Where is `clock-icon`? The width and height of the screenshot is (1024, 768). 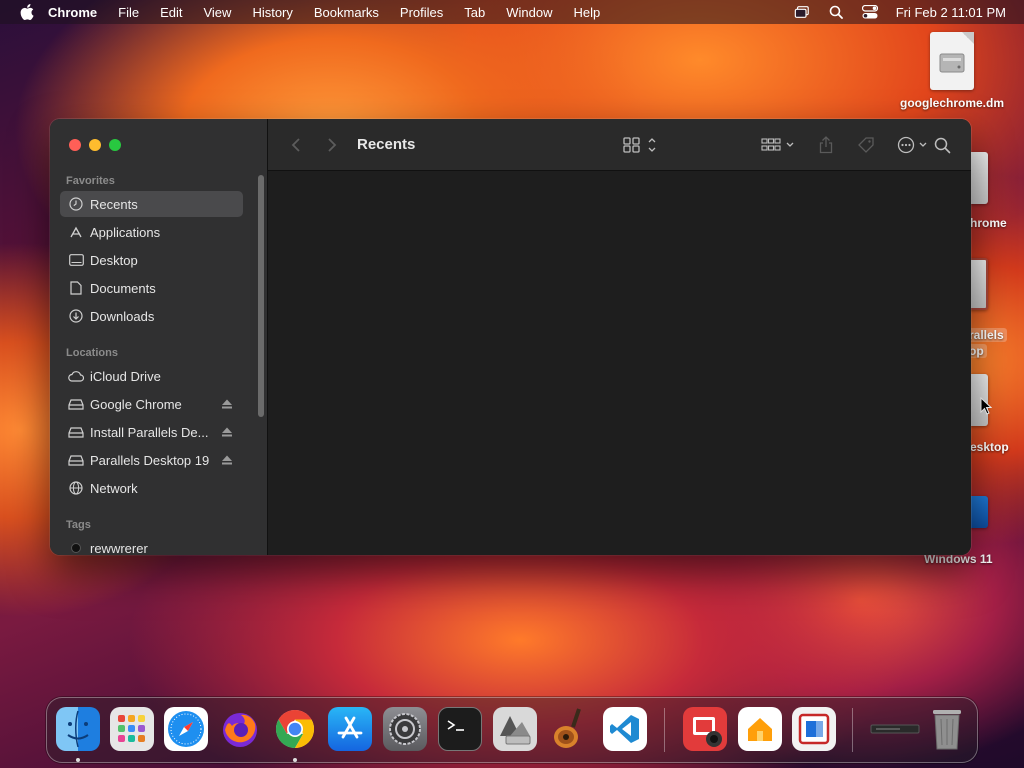 clock-icon is located at coordinates (76, 204).